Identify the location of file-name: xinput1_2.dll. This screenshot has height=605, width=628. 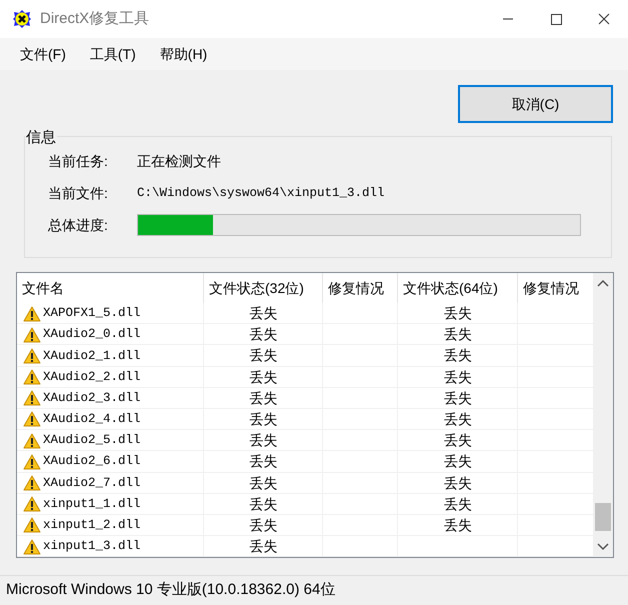
(92, 525).